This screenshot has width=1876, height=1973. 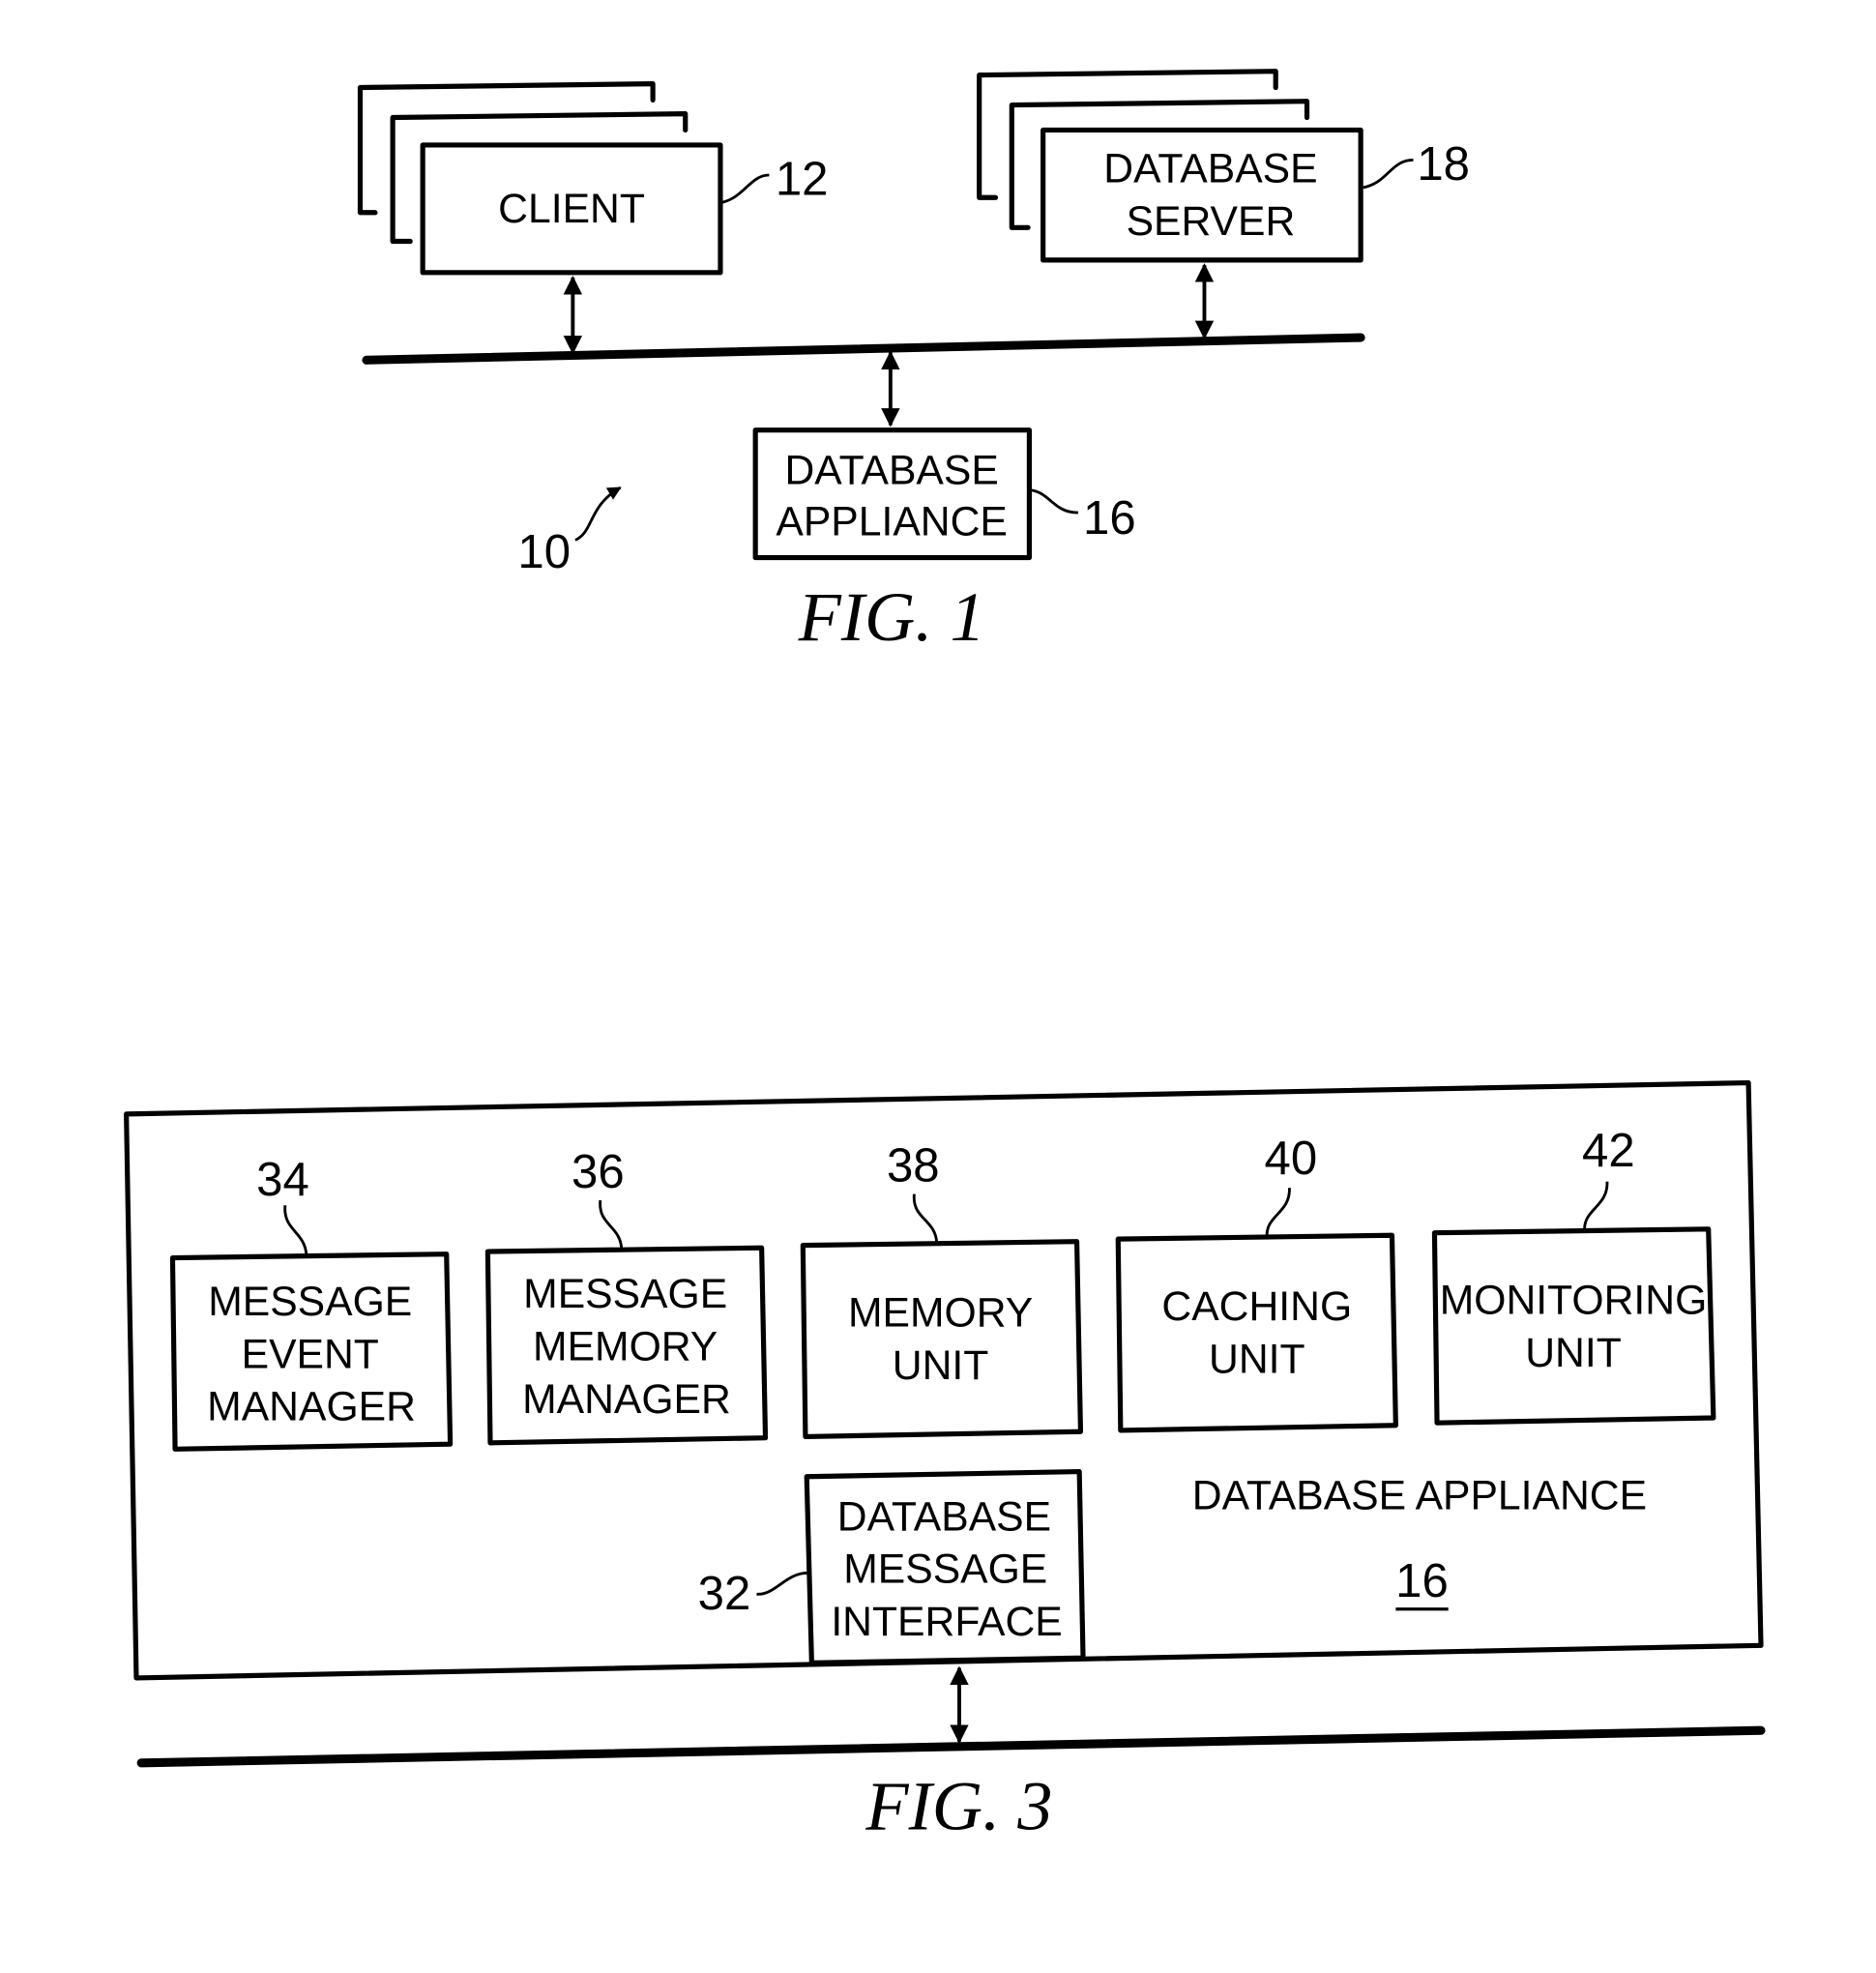 I want to click on interface-label-line: DATABASE, so click(x=944, y=1516).